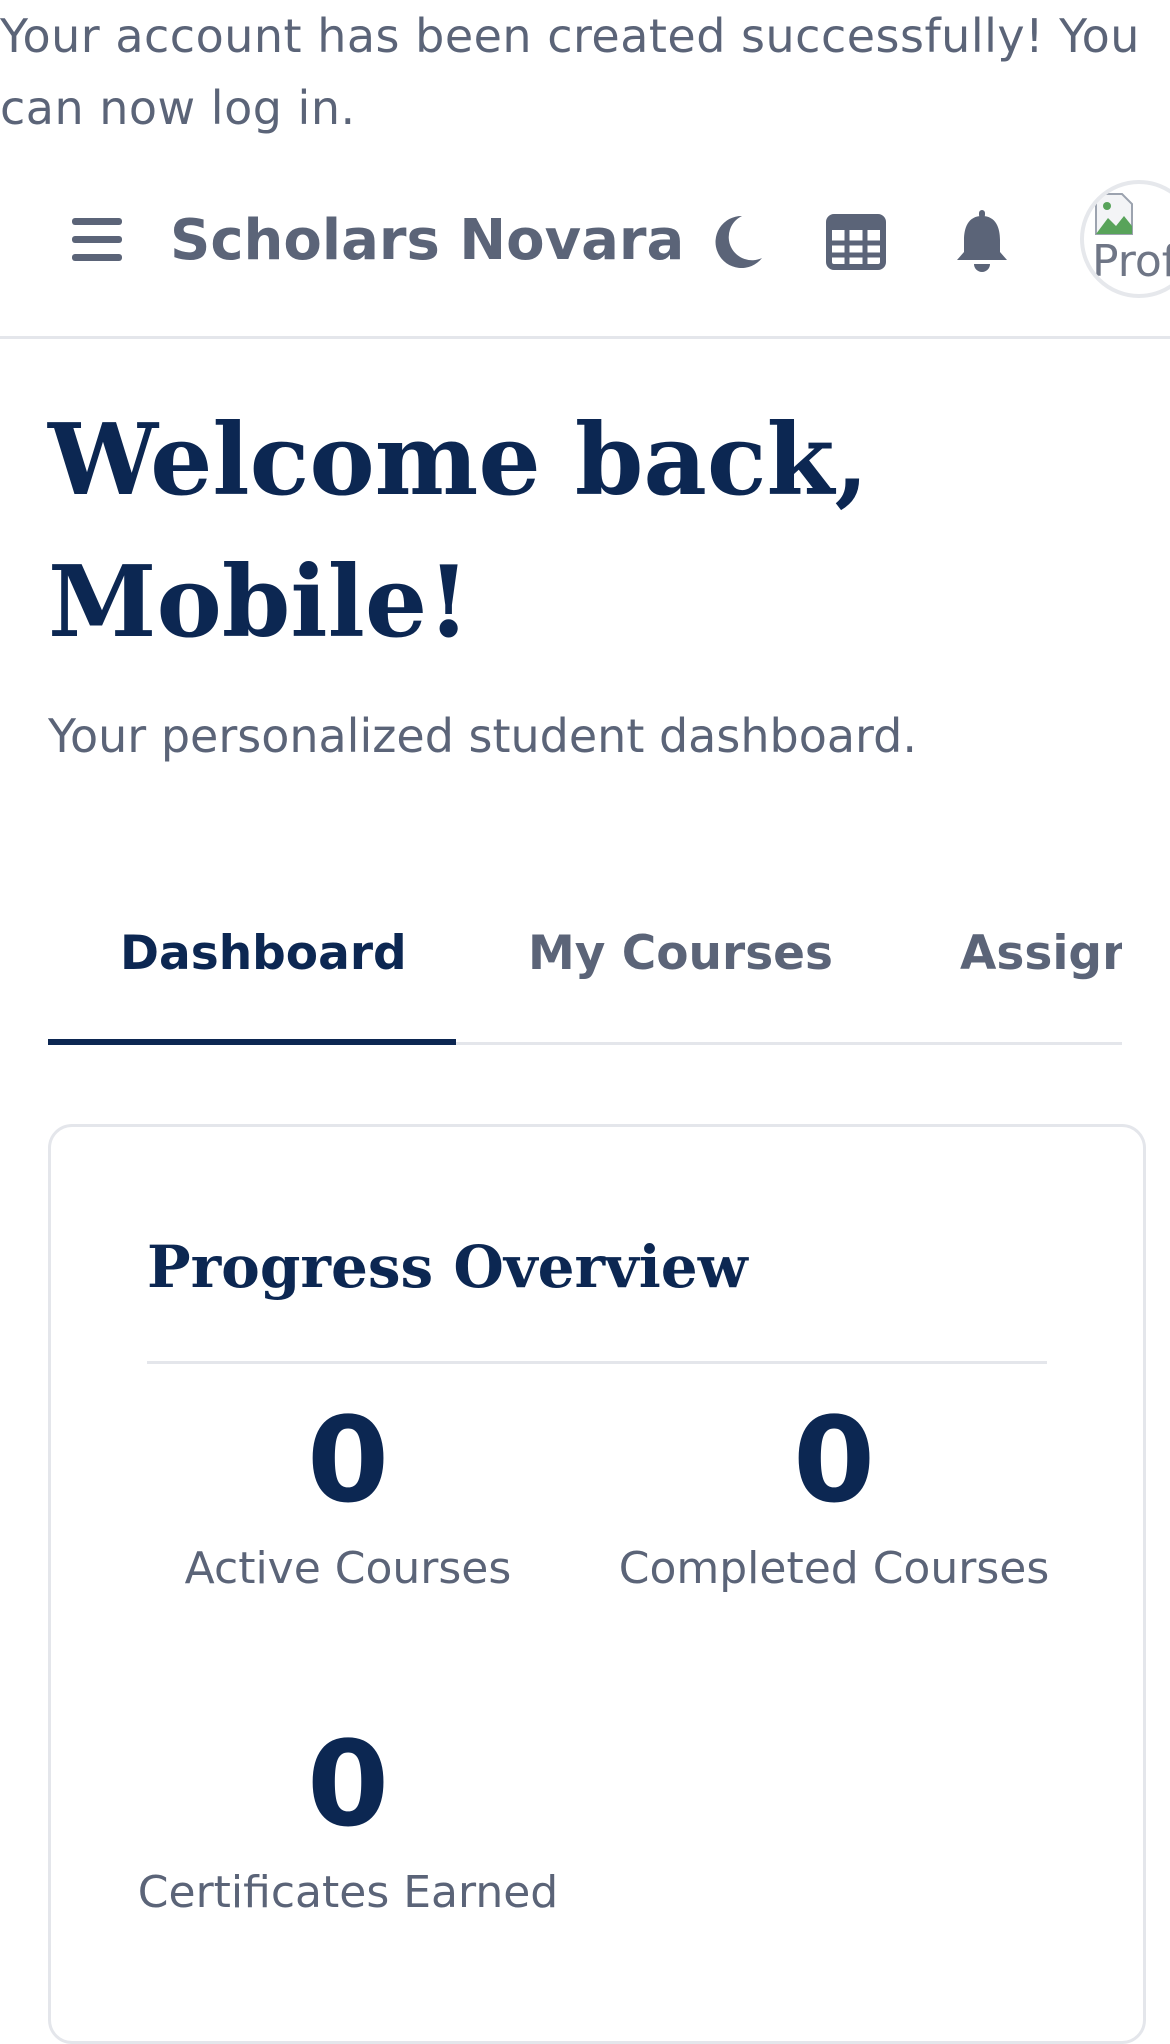 Image resolution: width=1170 pixels, height=2044 pixels. I want to click on tab-assignments: Assignments, so click(1041, 954).